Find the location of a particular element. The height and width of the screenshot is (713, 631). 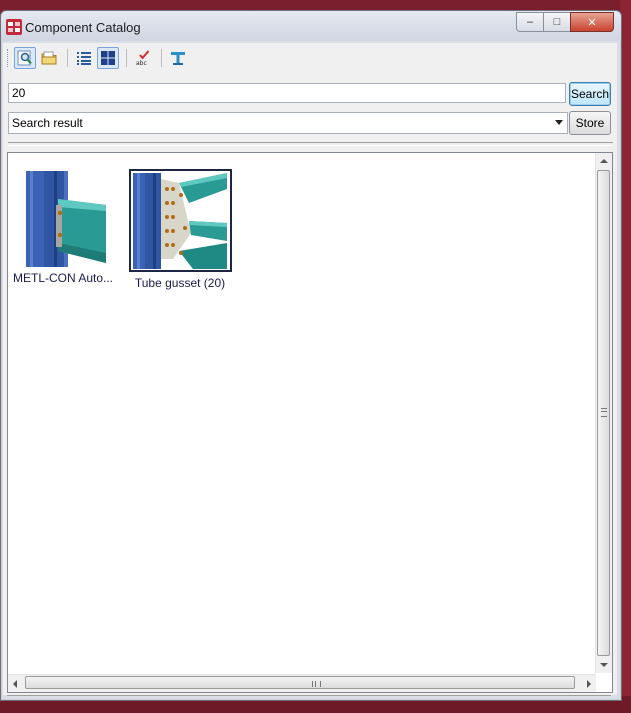

status-strip is located at coordinates (309, 696).